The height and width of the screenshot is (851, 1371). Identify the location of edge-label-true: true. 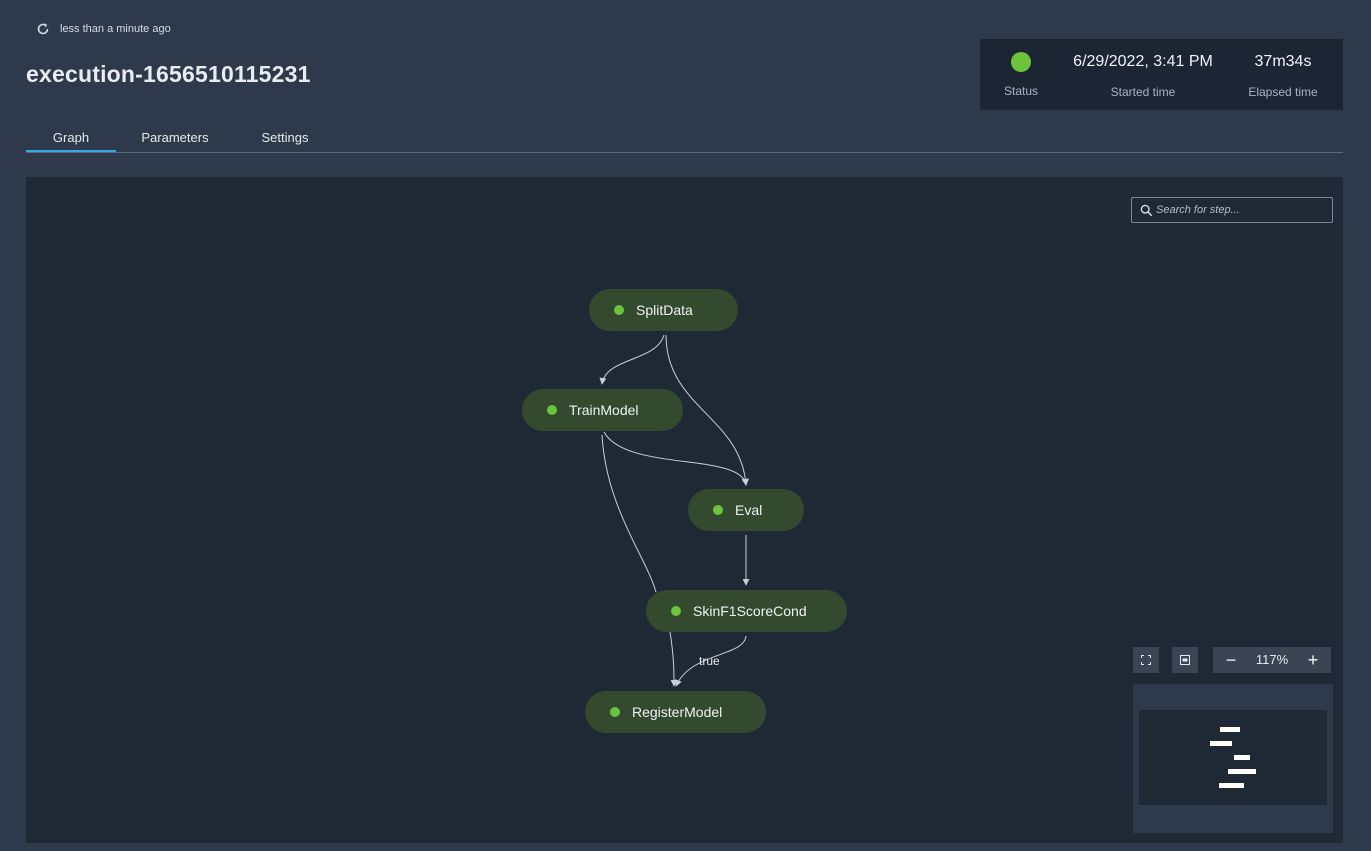
(709, 661).